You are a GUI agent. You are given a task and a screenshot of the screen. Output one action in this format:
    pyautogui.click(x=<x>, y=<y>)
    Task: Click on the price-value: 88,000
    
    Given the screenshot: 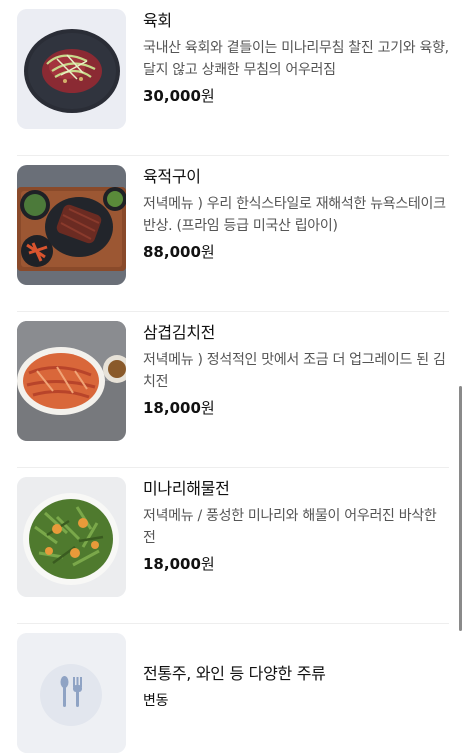 What is the action you would take?
    pyautogui.click(x=172, y=252)
    